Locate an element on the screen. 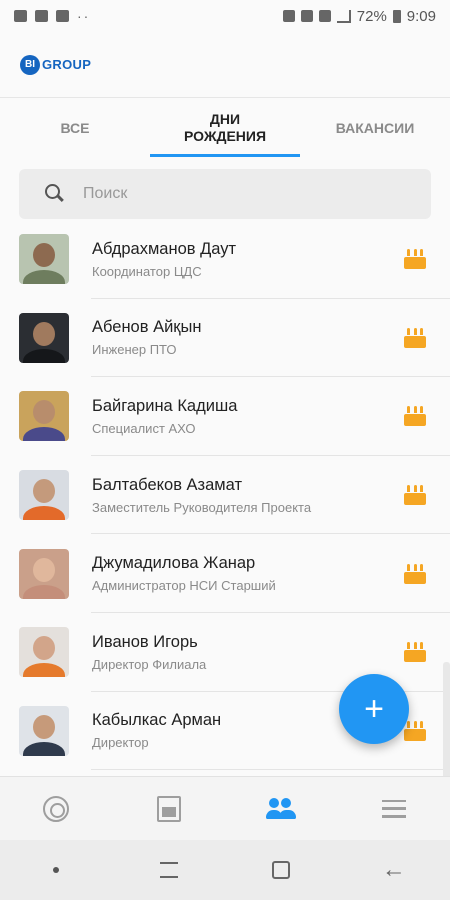 This screenshot has width=450, height=900. nav-goals is located at coordinates (56, 808).